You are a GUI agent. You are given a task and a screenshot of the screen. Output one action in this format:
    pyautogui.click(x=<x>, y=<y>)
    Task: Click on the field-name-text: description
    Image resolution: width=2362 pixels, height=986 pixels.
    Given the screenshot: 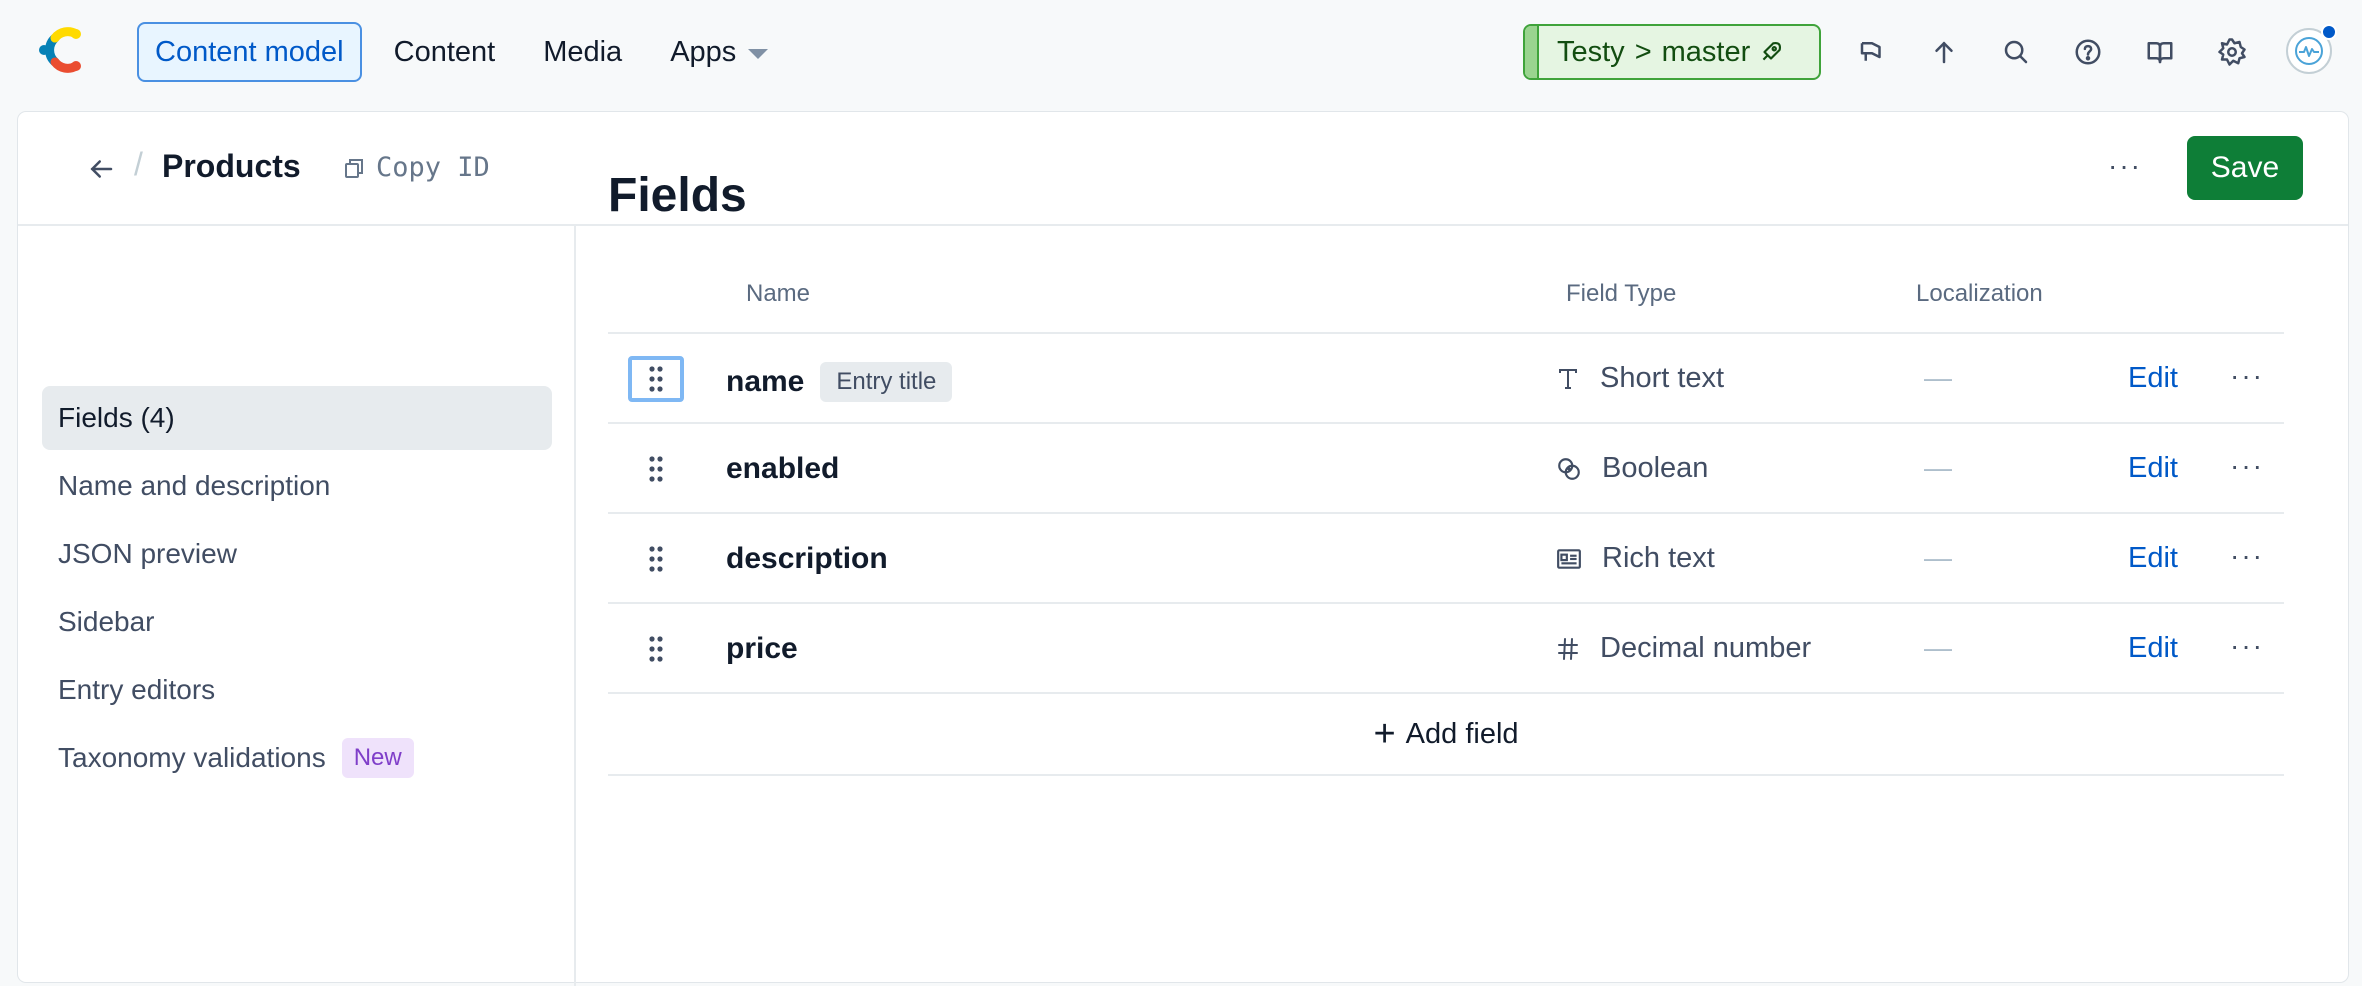 What is the action you would take?
    pyautogui.click(x=807, y=558)
    